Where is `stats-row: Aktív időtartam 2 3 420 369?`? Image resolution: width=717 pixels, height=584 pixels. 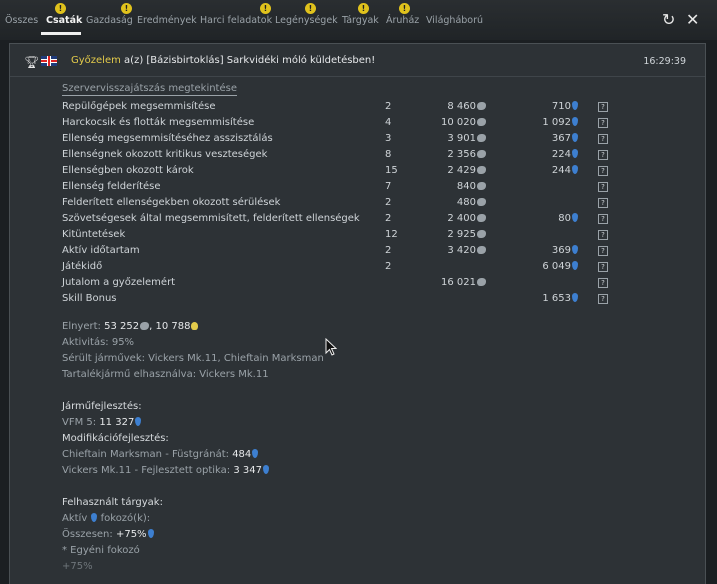
stats-row: Aktív időtartam 2 3 420 369? is located at coordinates (342, 253).